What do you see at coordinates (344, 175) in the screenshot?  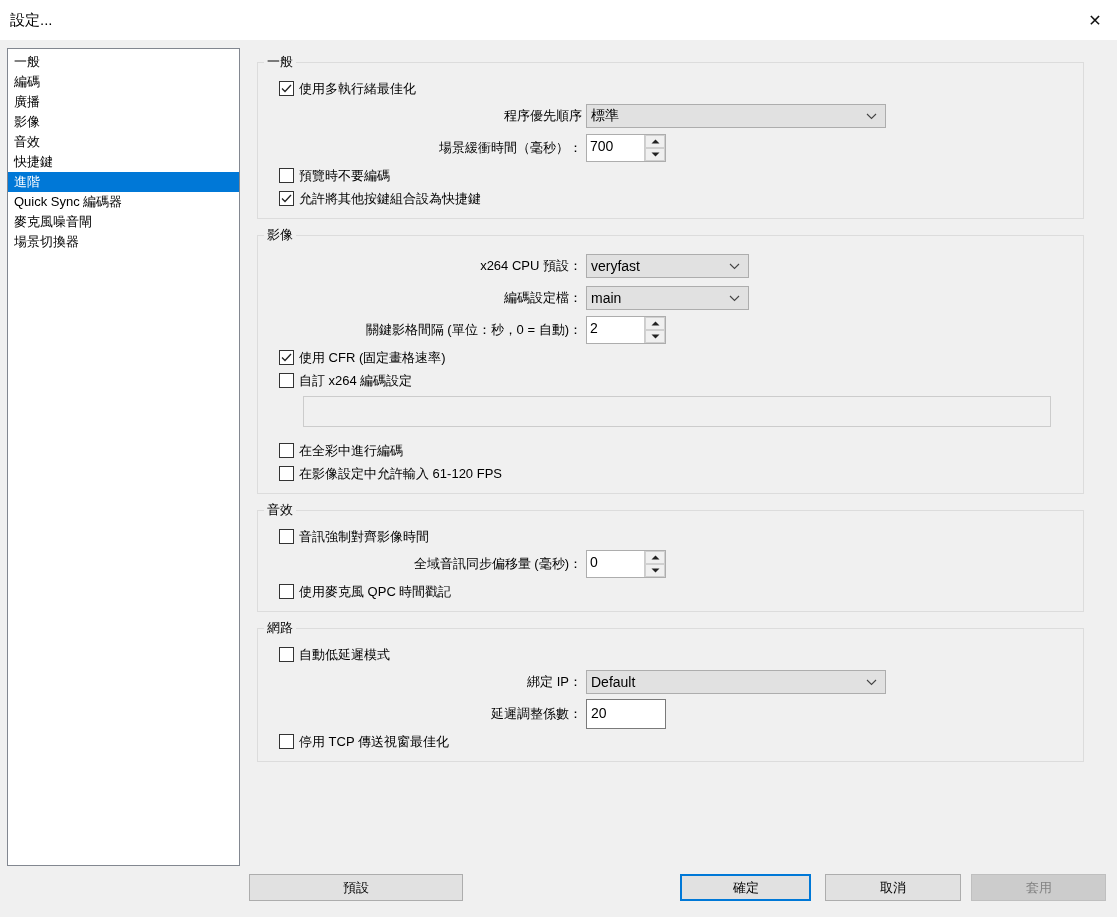 I see `checkbox-label: 預覽時不要編碼` at bounding box center [344, 175].